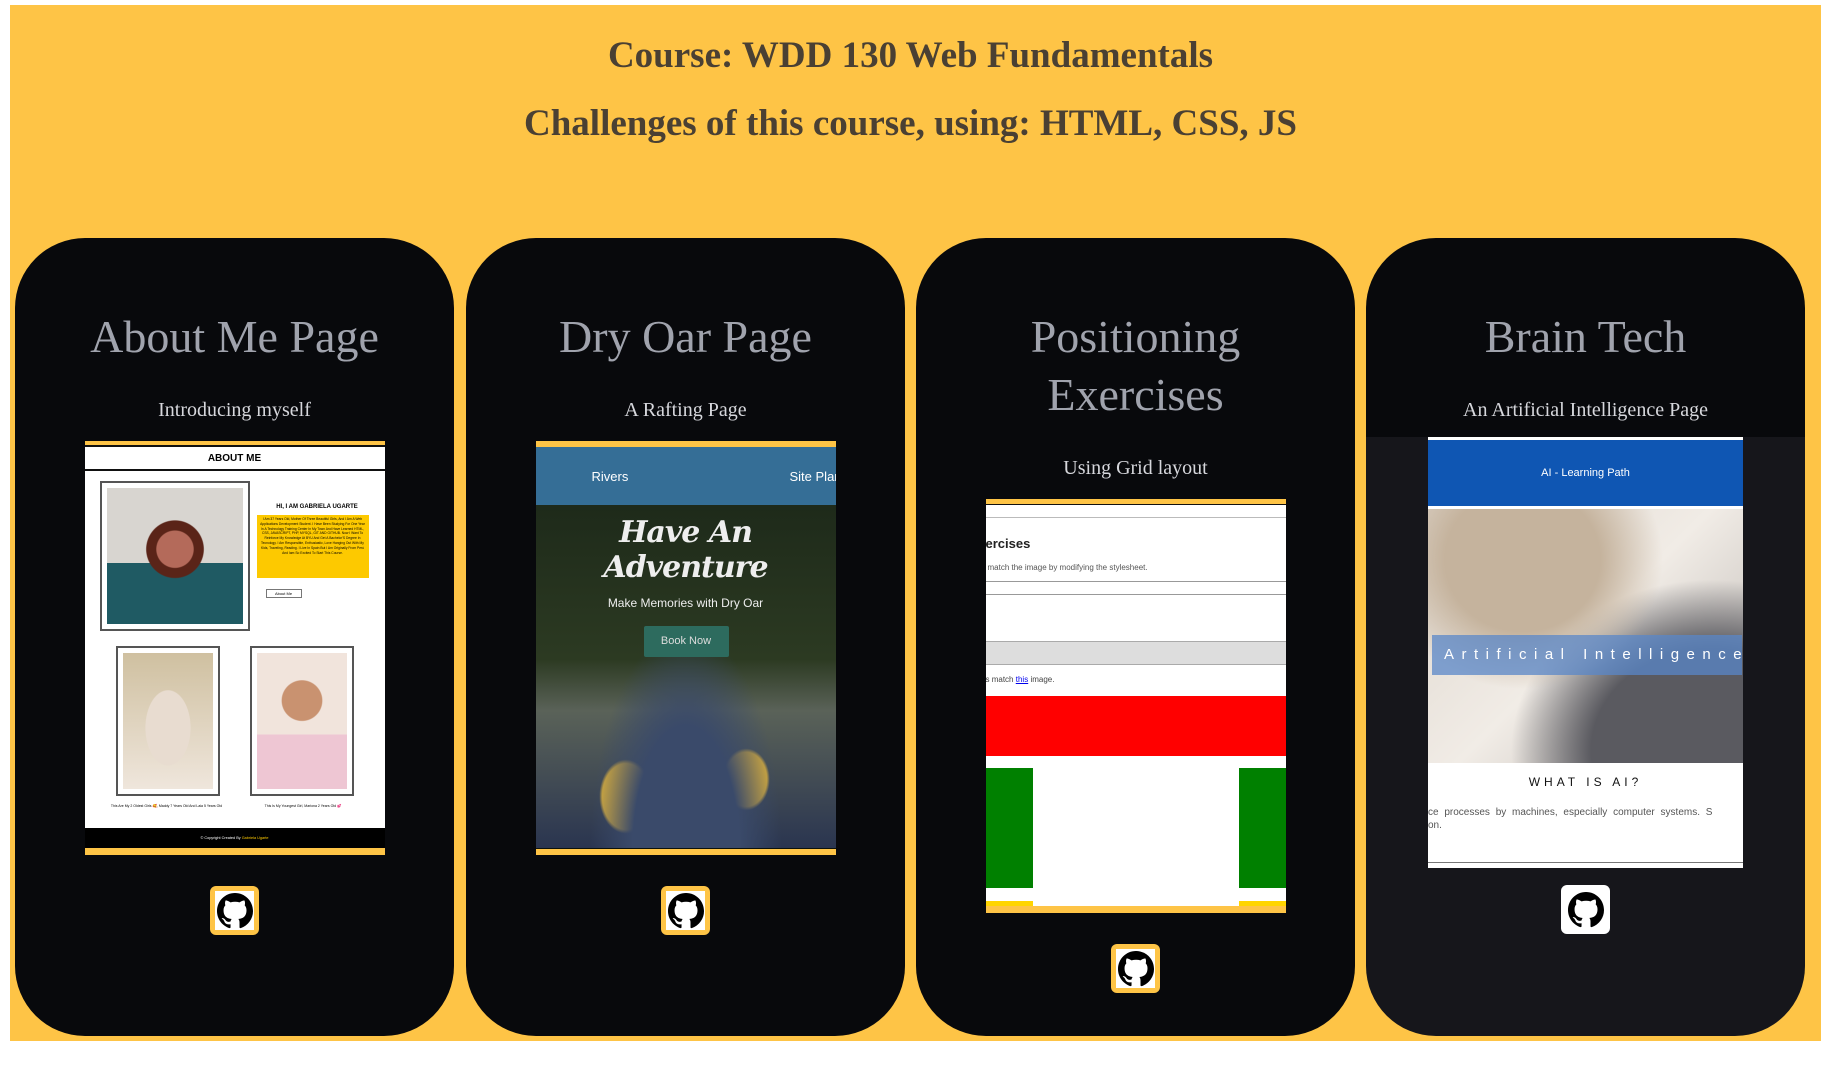 Image resolution: width=1821 pixels, height=1079 pixels. Describe the element at coordinates (1585, 410) in the screenshot. I see `card-subtitle: An Artificial Intelligence Page` at that location.